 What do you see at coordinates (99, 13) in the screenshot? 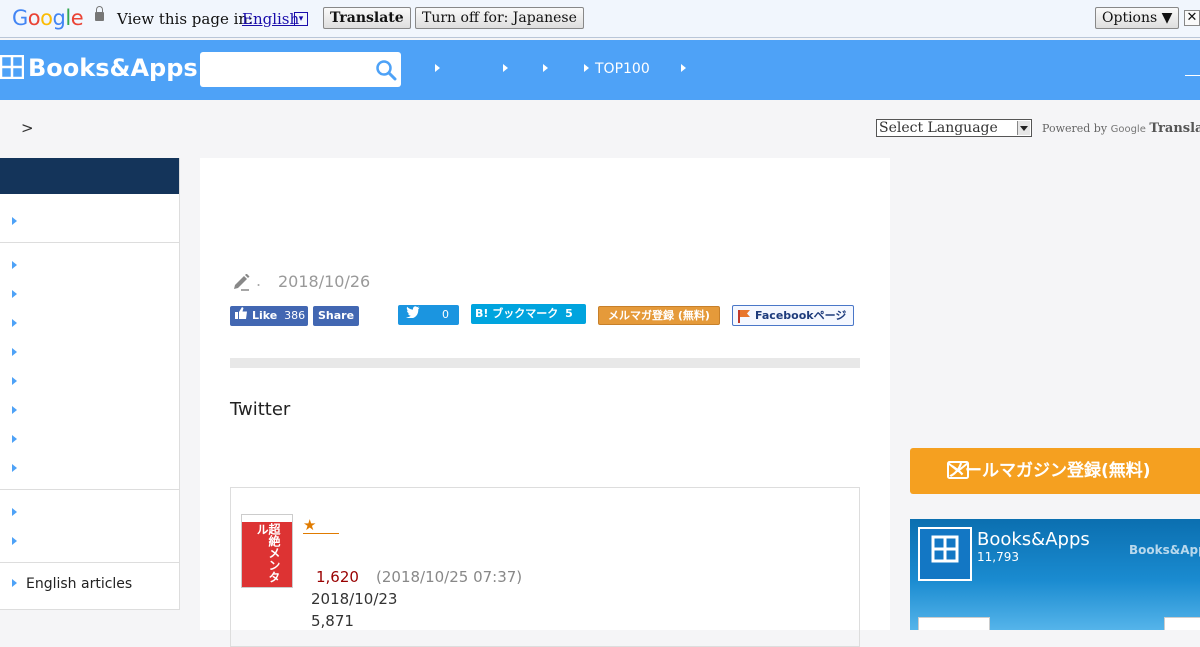
I see `lock-icon` at bounding box center [99, 13].